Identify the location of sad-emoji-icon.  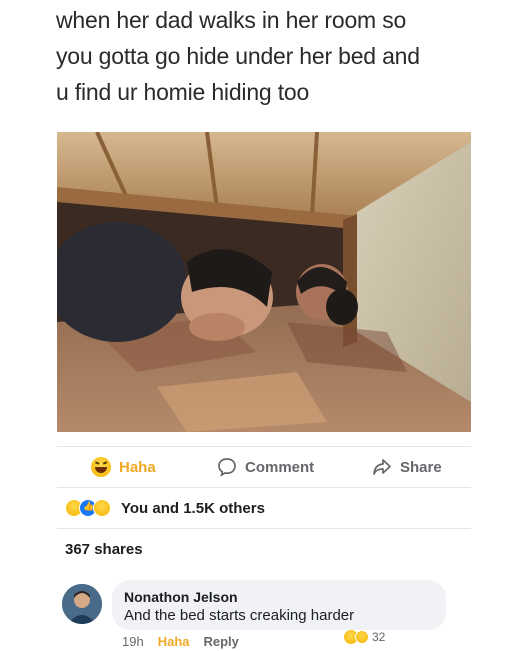
(102, 508).